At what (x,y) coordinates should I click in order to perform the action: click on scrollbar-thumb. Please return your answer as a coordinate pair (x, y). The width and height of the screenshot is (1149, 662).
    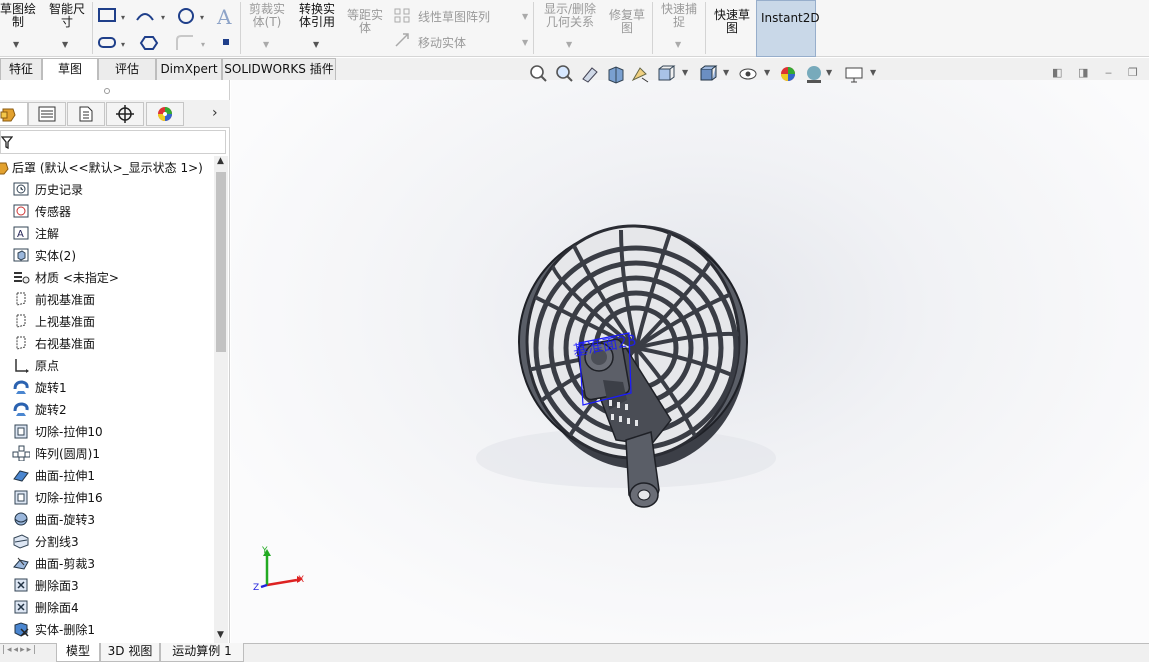
    Looking at the image, I should click on (221, 262).